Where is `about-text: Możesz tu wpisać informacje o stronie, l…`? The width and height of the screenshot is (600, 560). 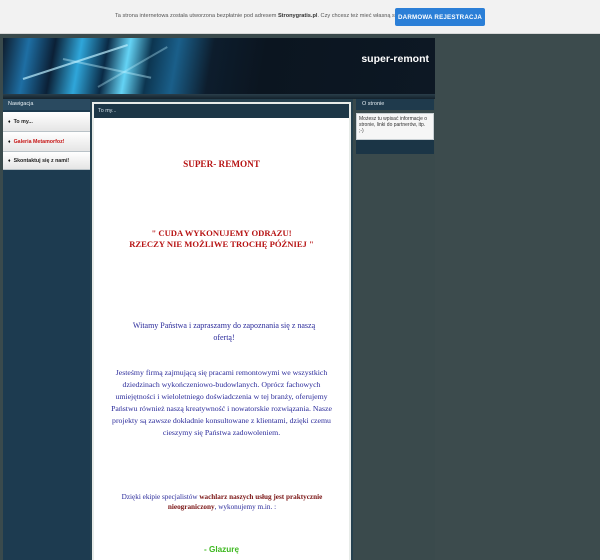
about-text: Możesz tu wpisać informacje o stronie, l… is located at coordinates (395, 126).